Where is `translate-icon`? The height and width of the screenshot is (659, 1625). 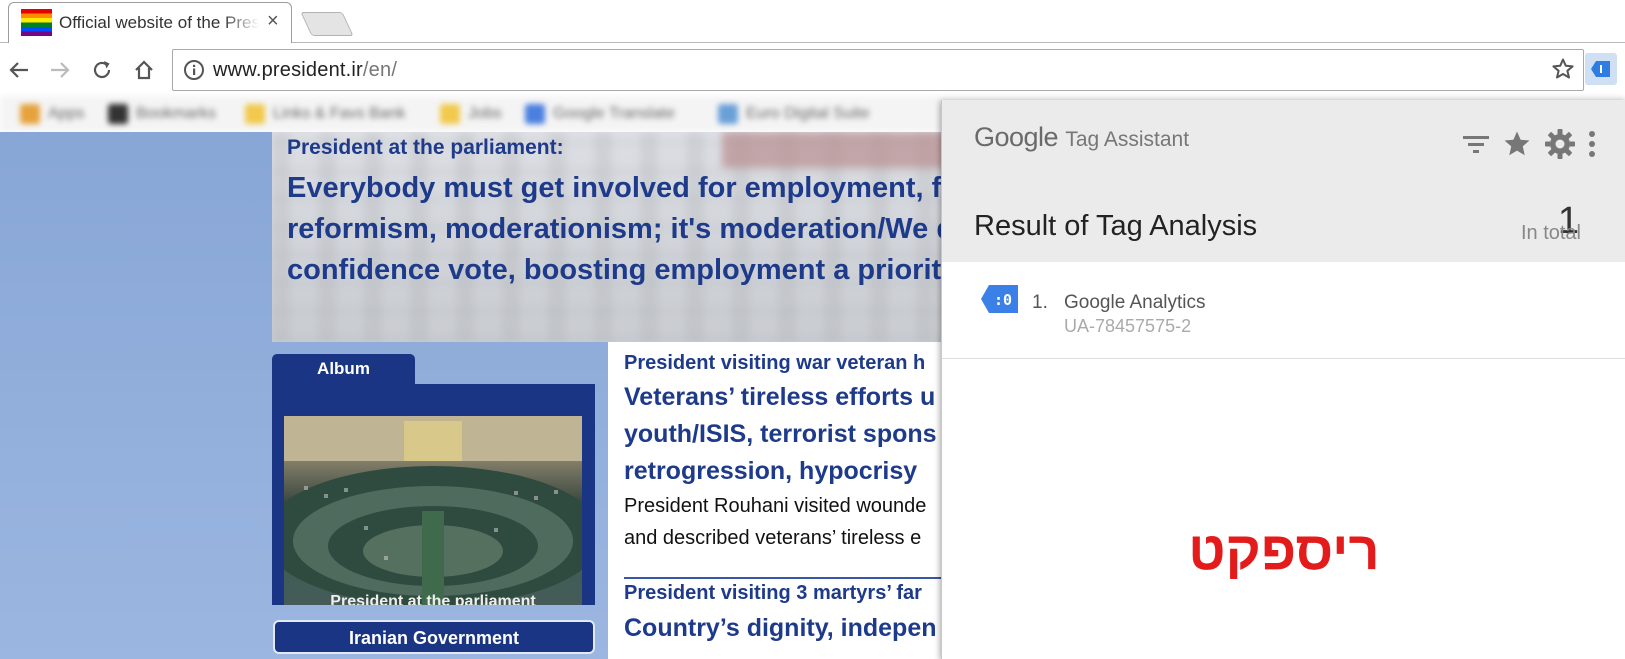
translate-icon is located at coordinates (535, 114).